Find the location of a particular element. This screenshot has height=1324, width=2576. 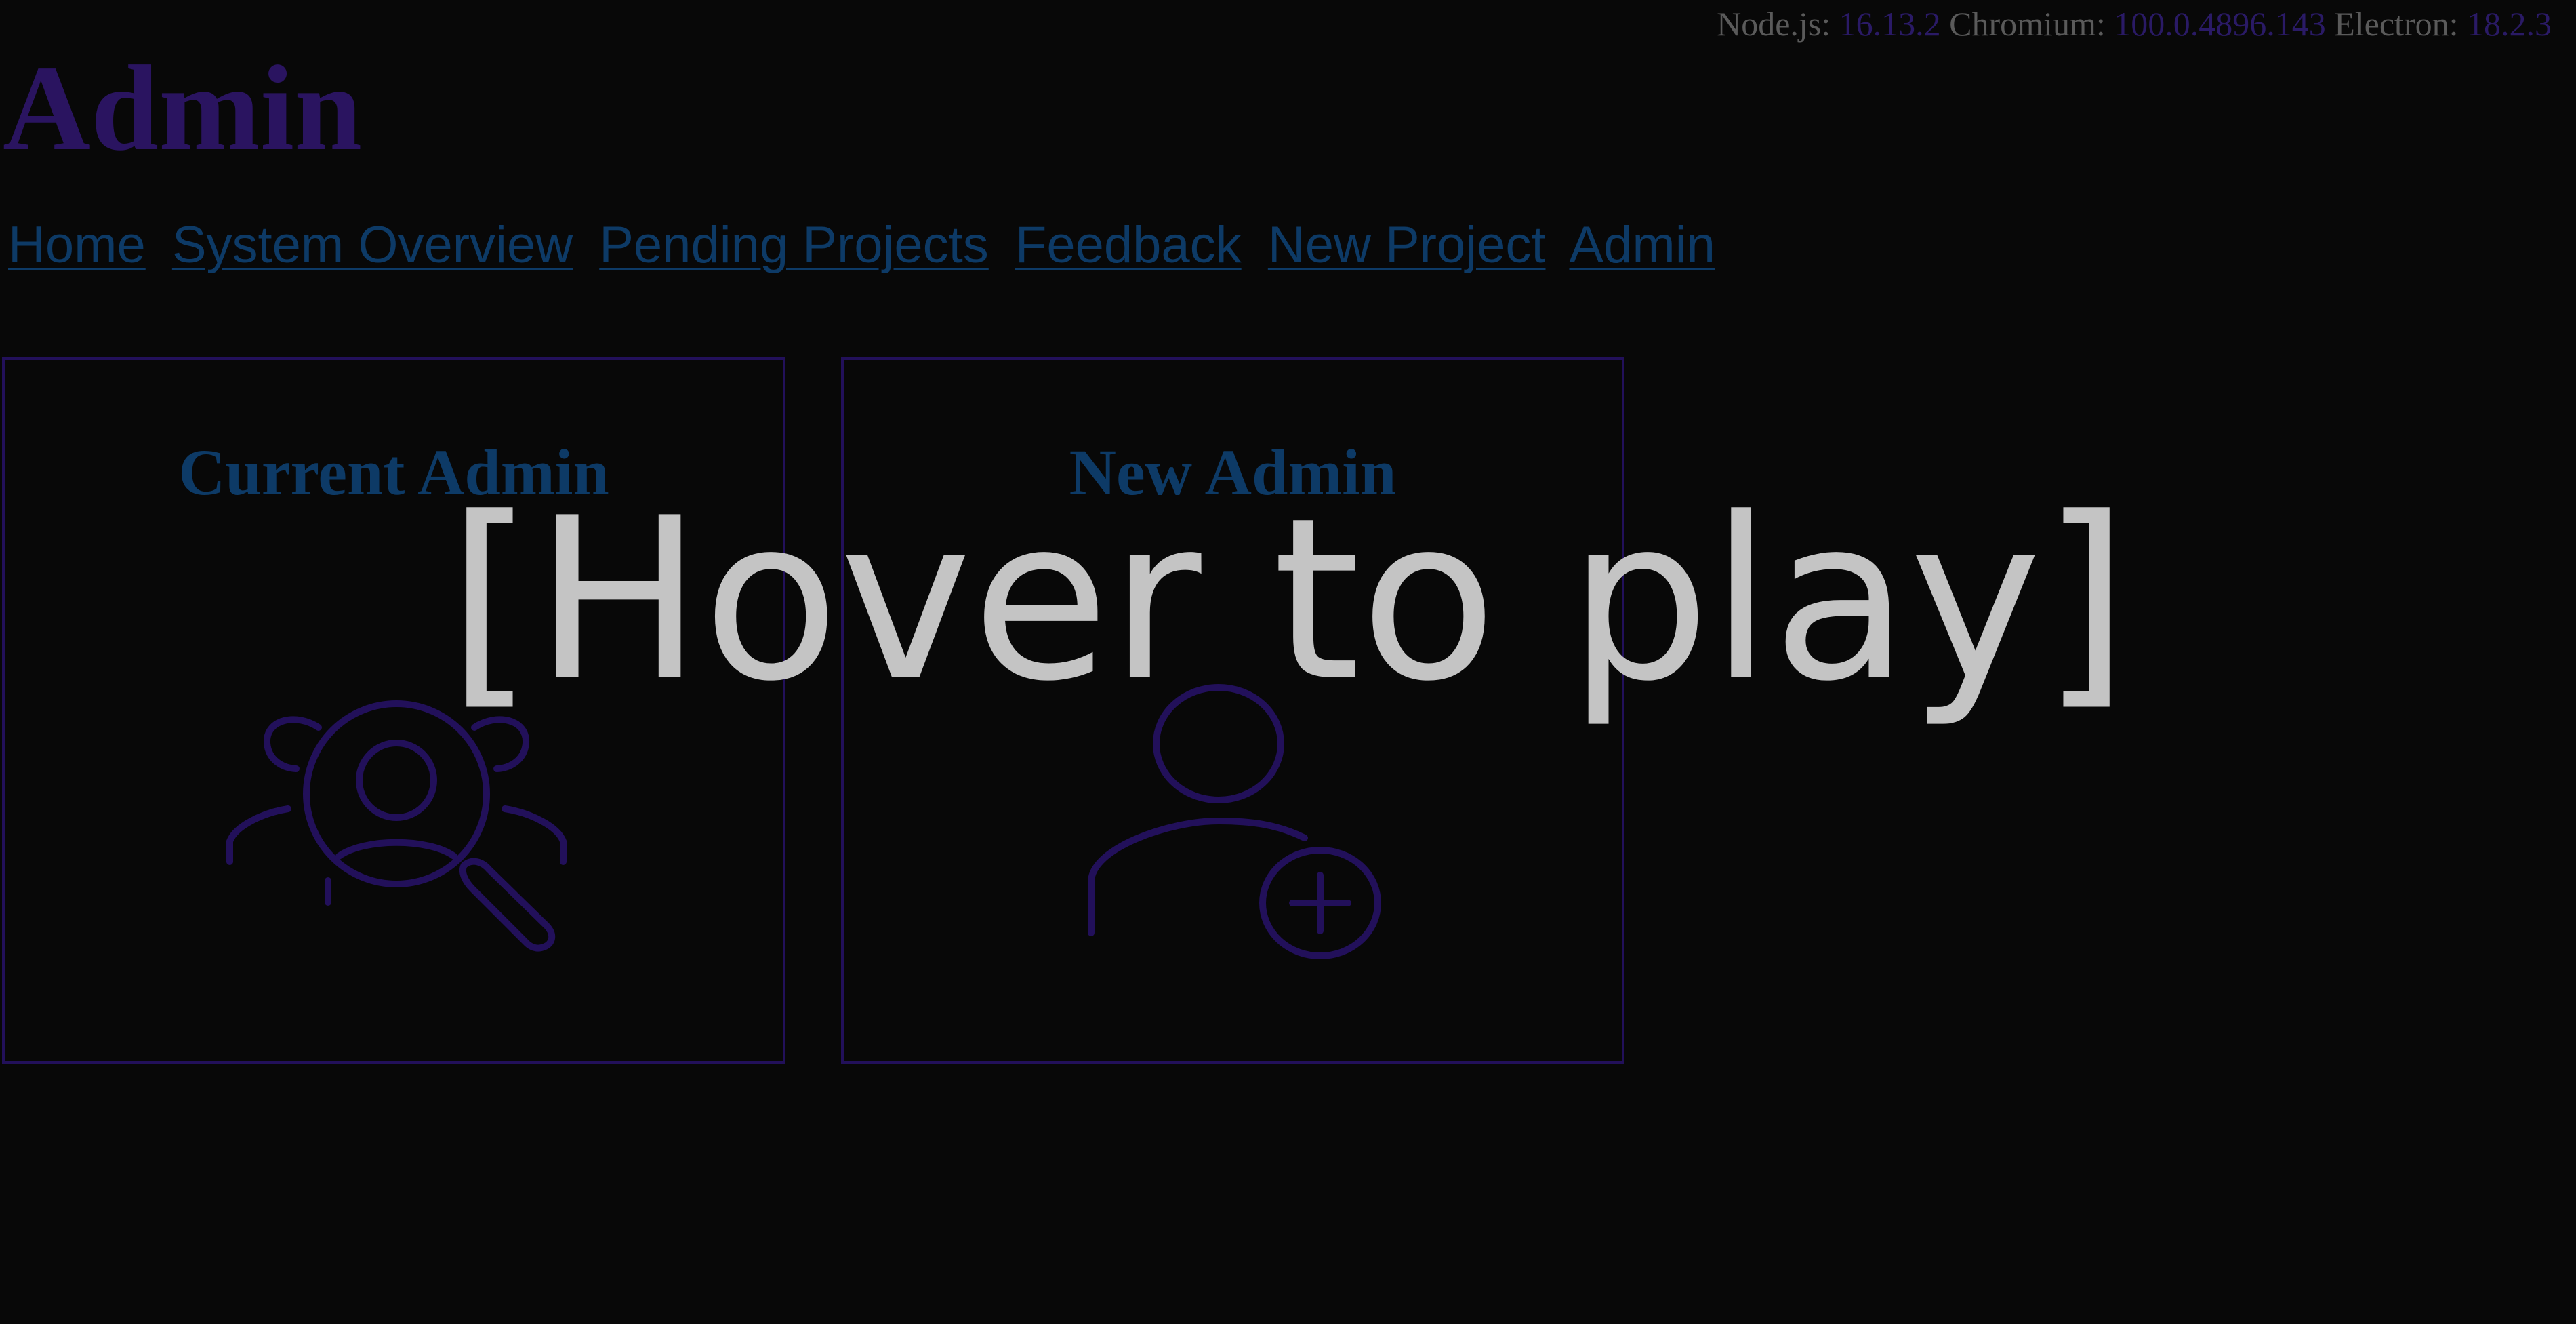

nav-link-pending-projects: Pending Projects is located at coordinates (794, 245).